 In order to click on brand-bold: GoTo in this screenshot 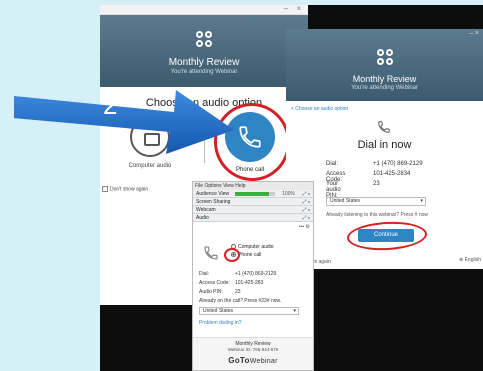, I will do `click(239, 360)`.